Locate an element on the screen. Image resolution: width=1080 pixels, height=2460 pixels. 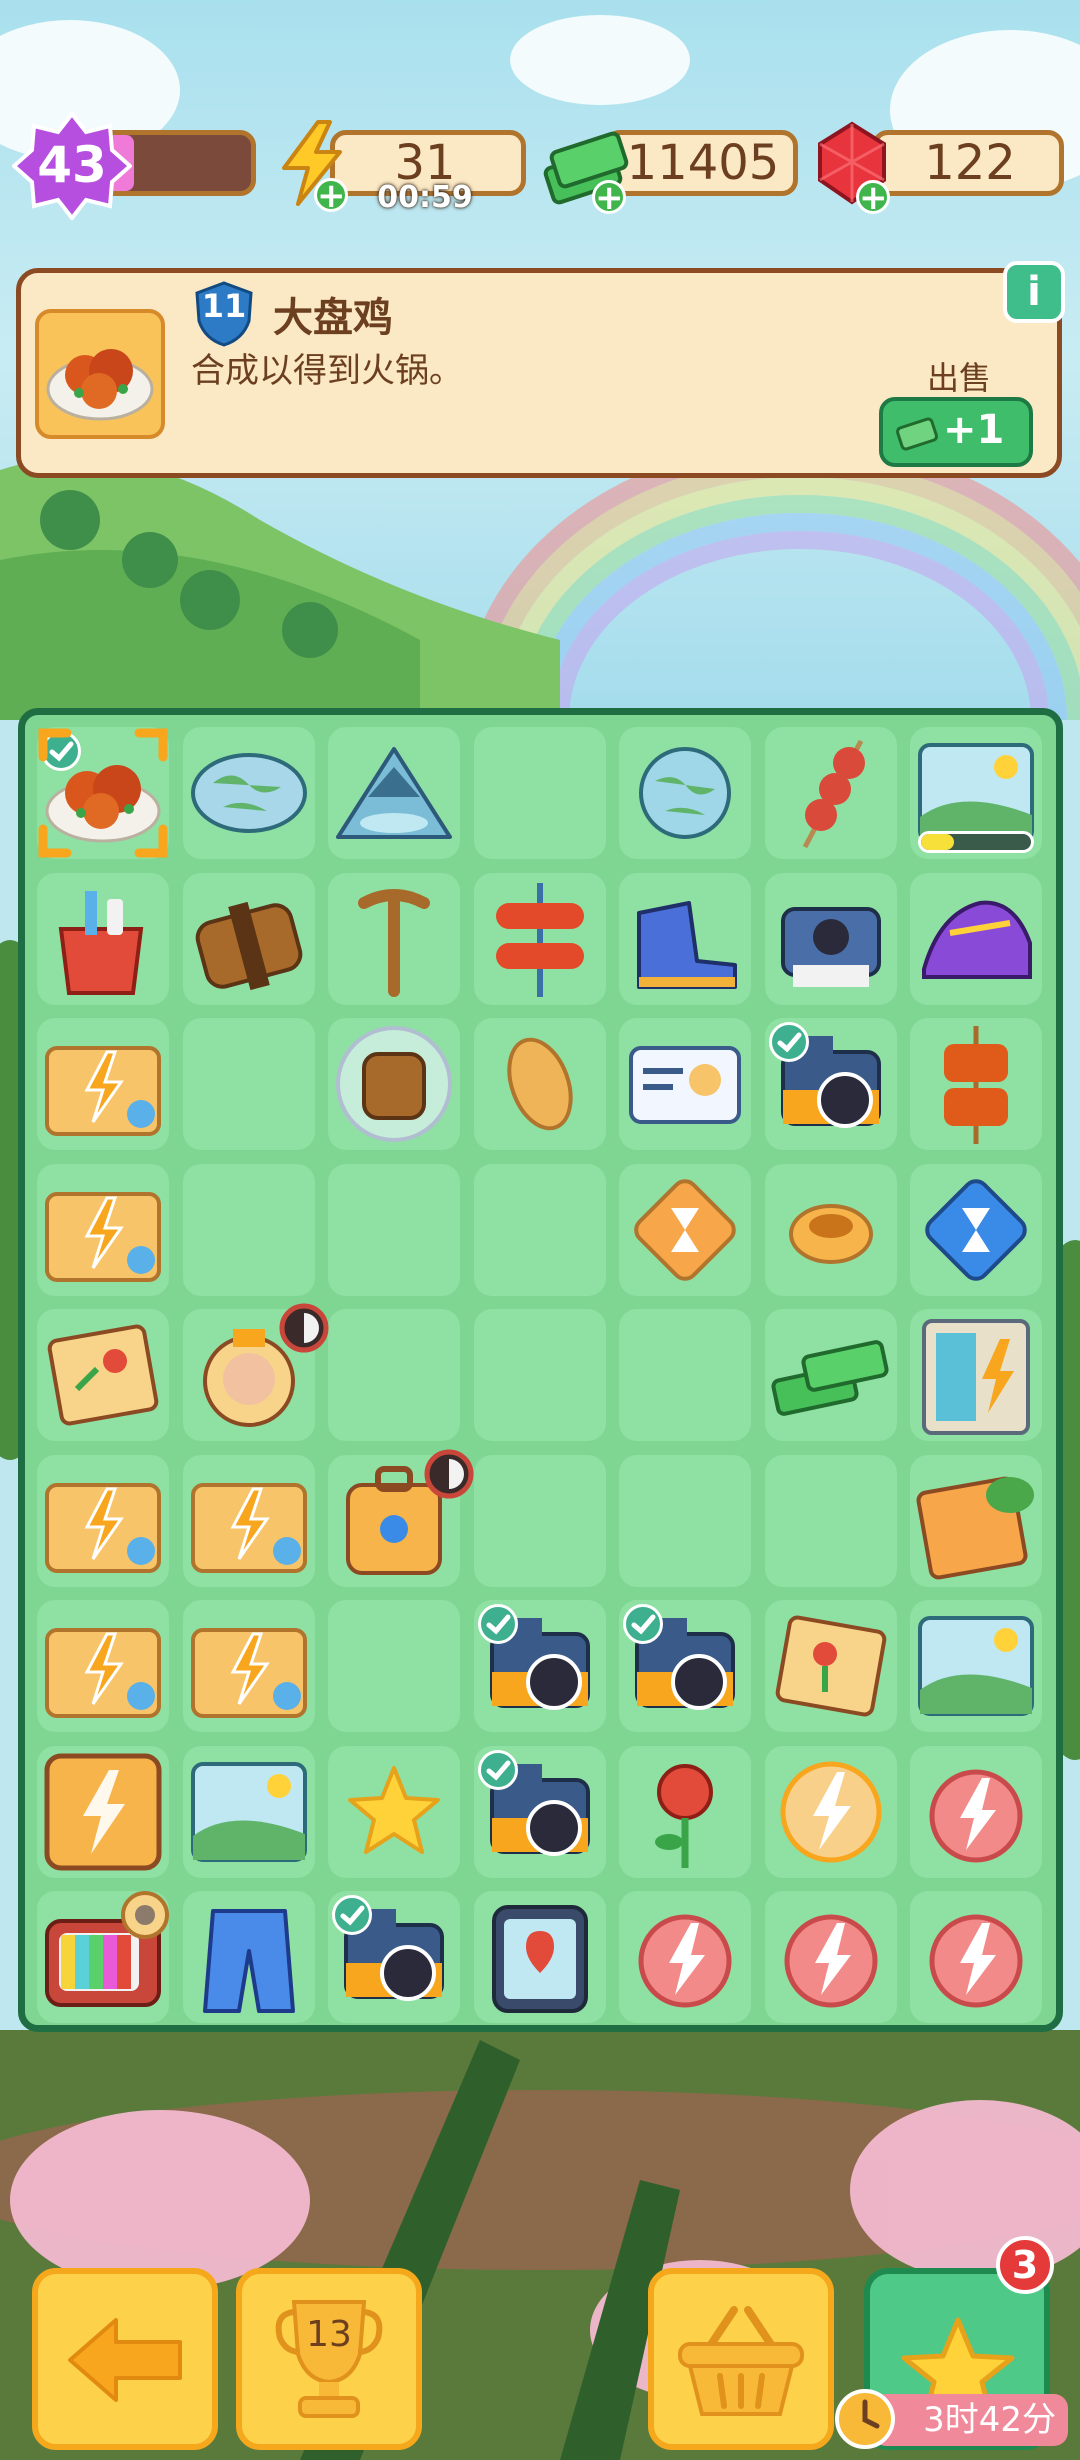
info-icon: i is located at coordinates (1034, 292).